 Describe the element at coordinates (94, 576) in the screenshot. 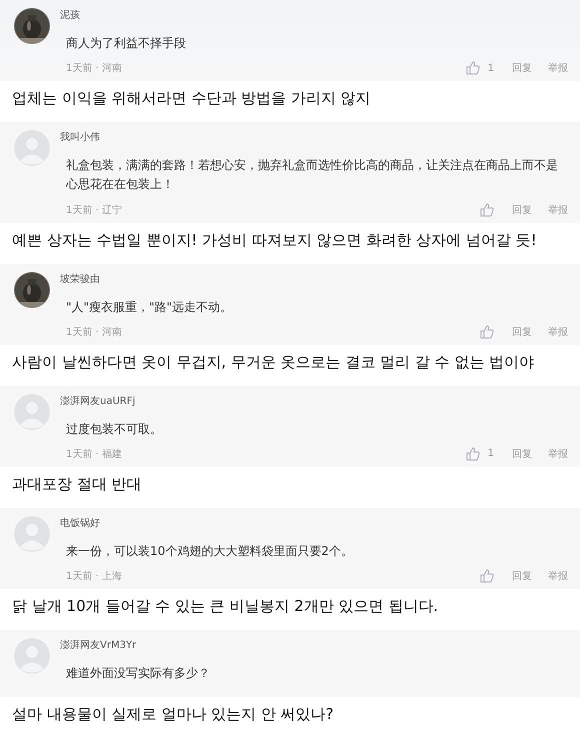

I see `time-location: 1天前 · 上海` at that location.